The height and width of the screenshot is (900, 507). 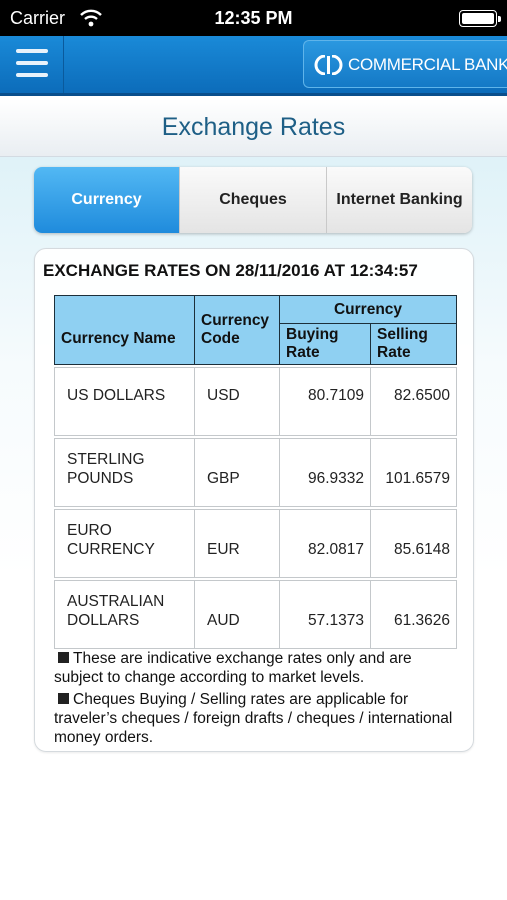 What do you see at coordinates (413, 401) in the screenshot?
I see `selling-rate-cell: 82.6500` at bounding box center [413, 401].